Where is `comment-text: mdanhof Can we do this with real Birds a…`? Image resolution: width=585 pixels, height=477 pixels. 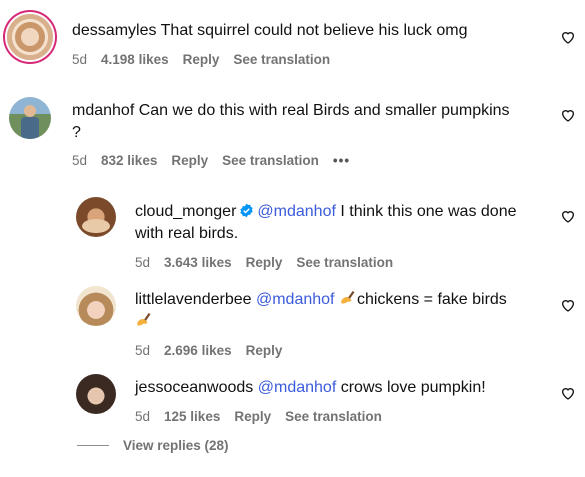
comment-text: mdanhof Can we do this with real Birds a… is located at coordinates (307, 122).